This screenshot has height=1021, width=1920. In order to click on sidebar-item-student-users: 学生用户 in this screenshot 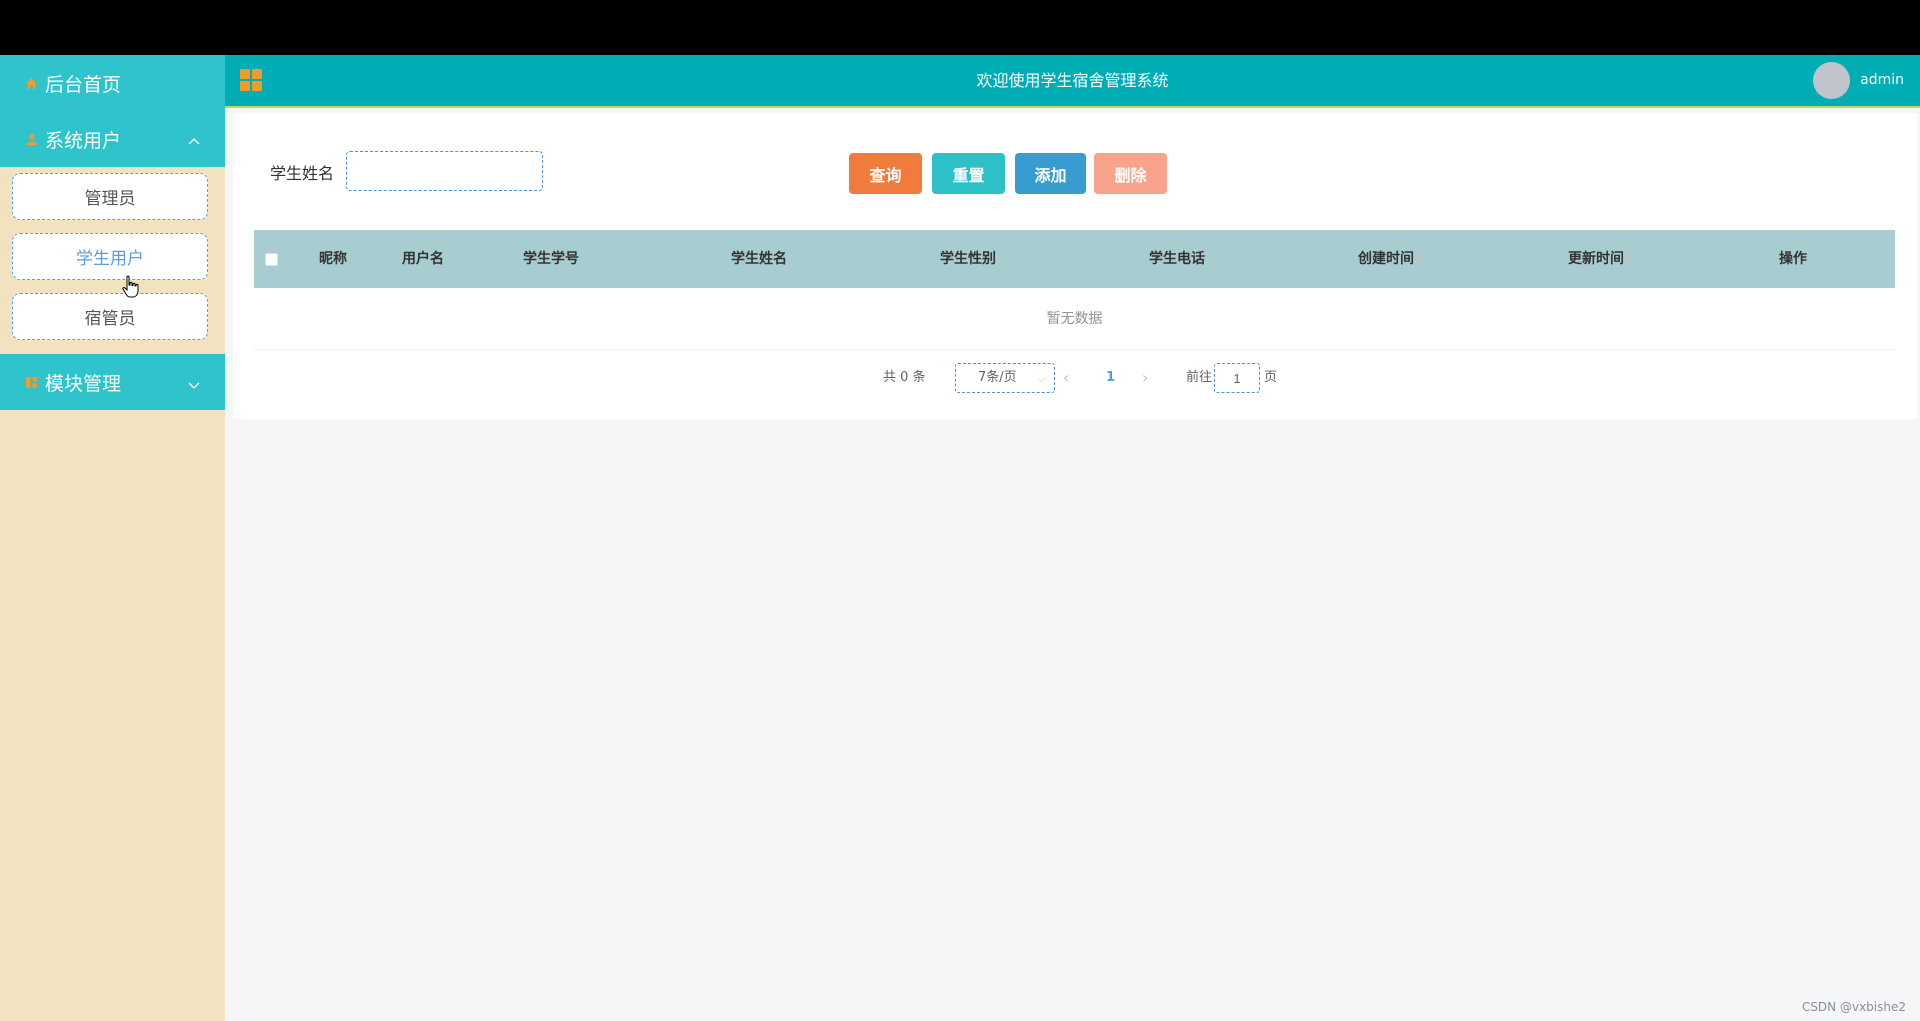, I will do `click(110, 256)`.